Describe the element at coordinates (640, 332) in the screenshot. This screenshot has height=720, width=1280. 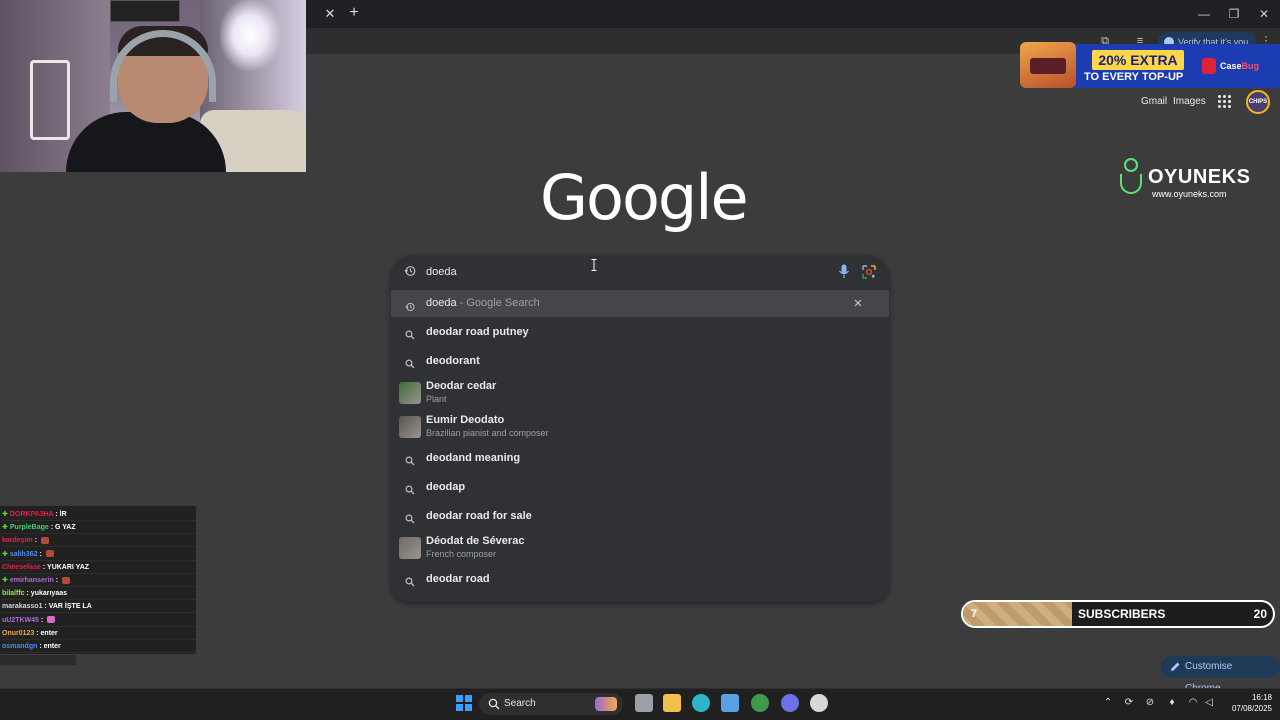
I see `suggestion-item: deodar road putney` at that location.